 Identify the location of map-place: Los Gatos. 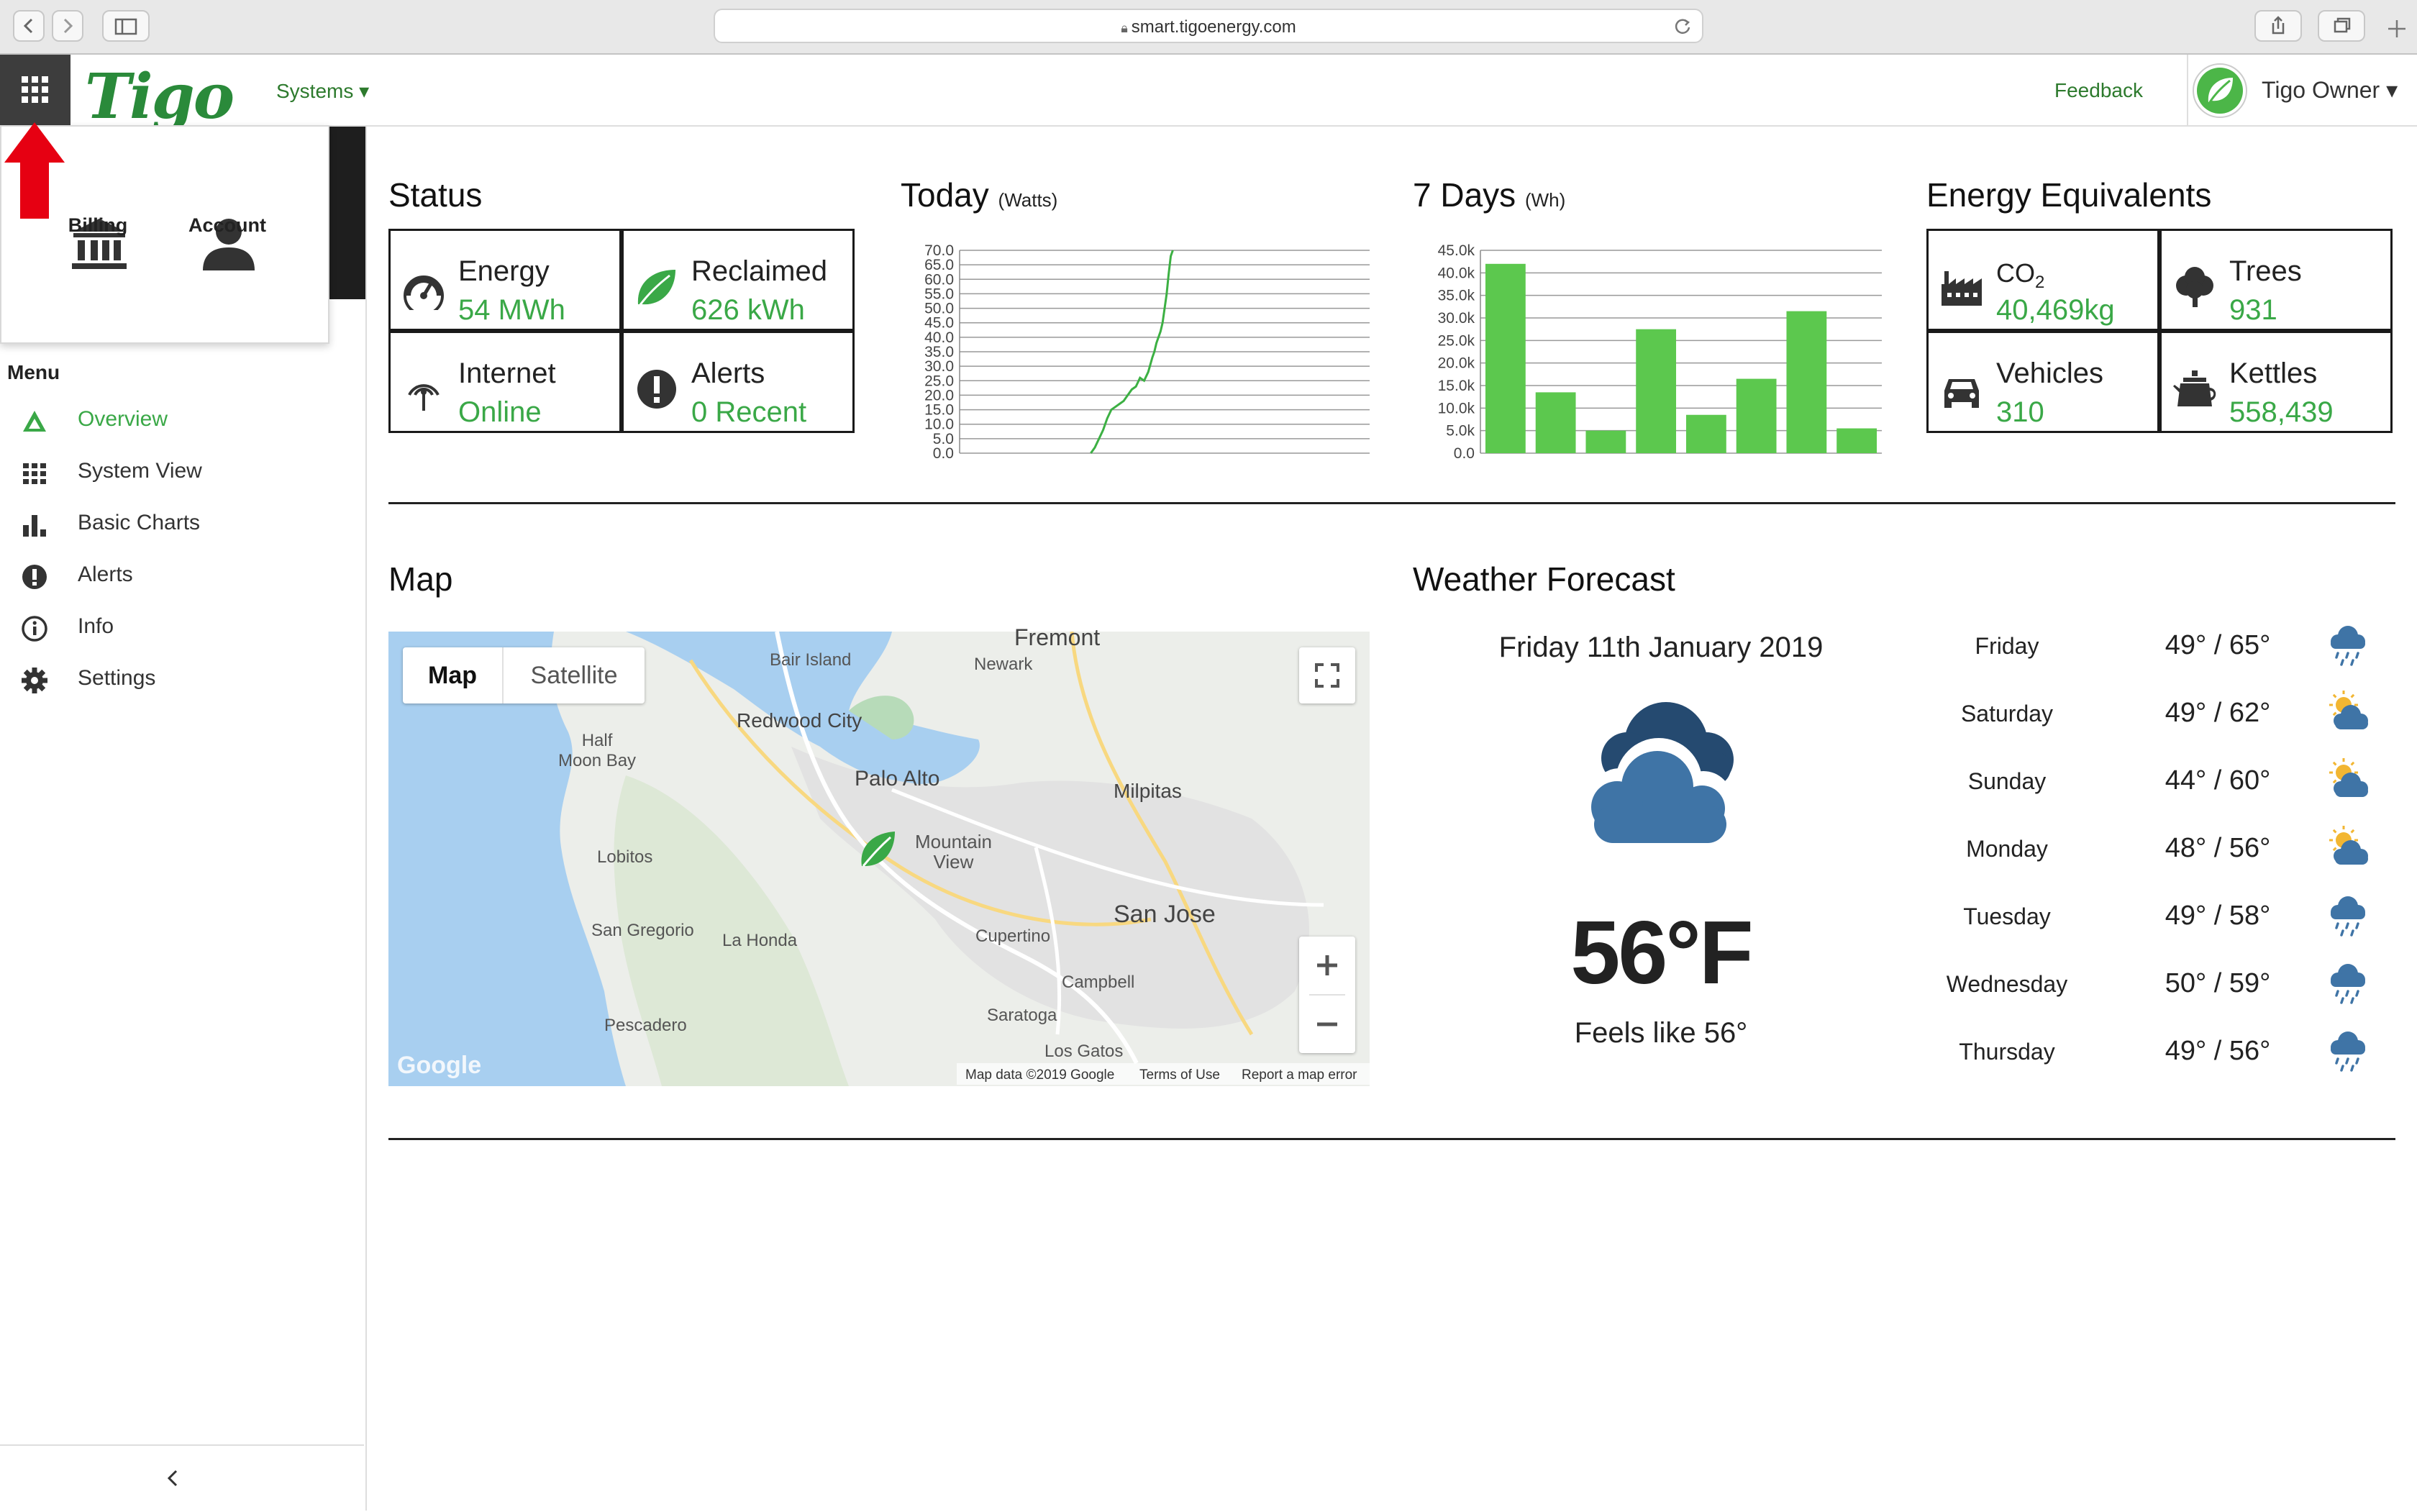
(1084, 1051).